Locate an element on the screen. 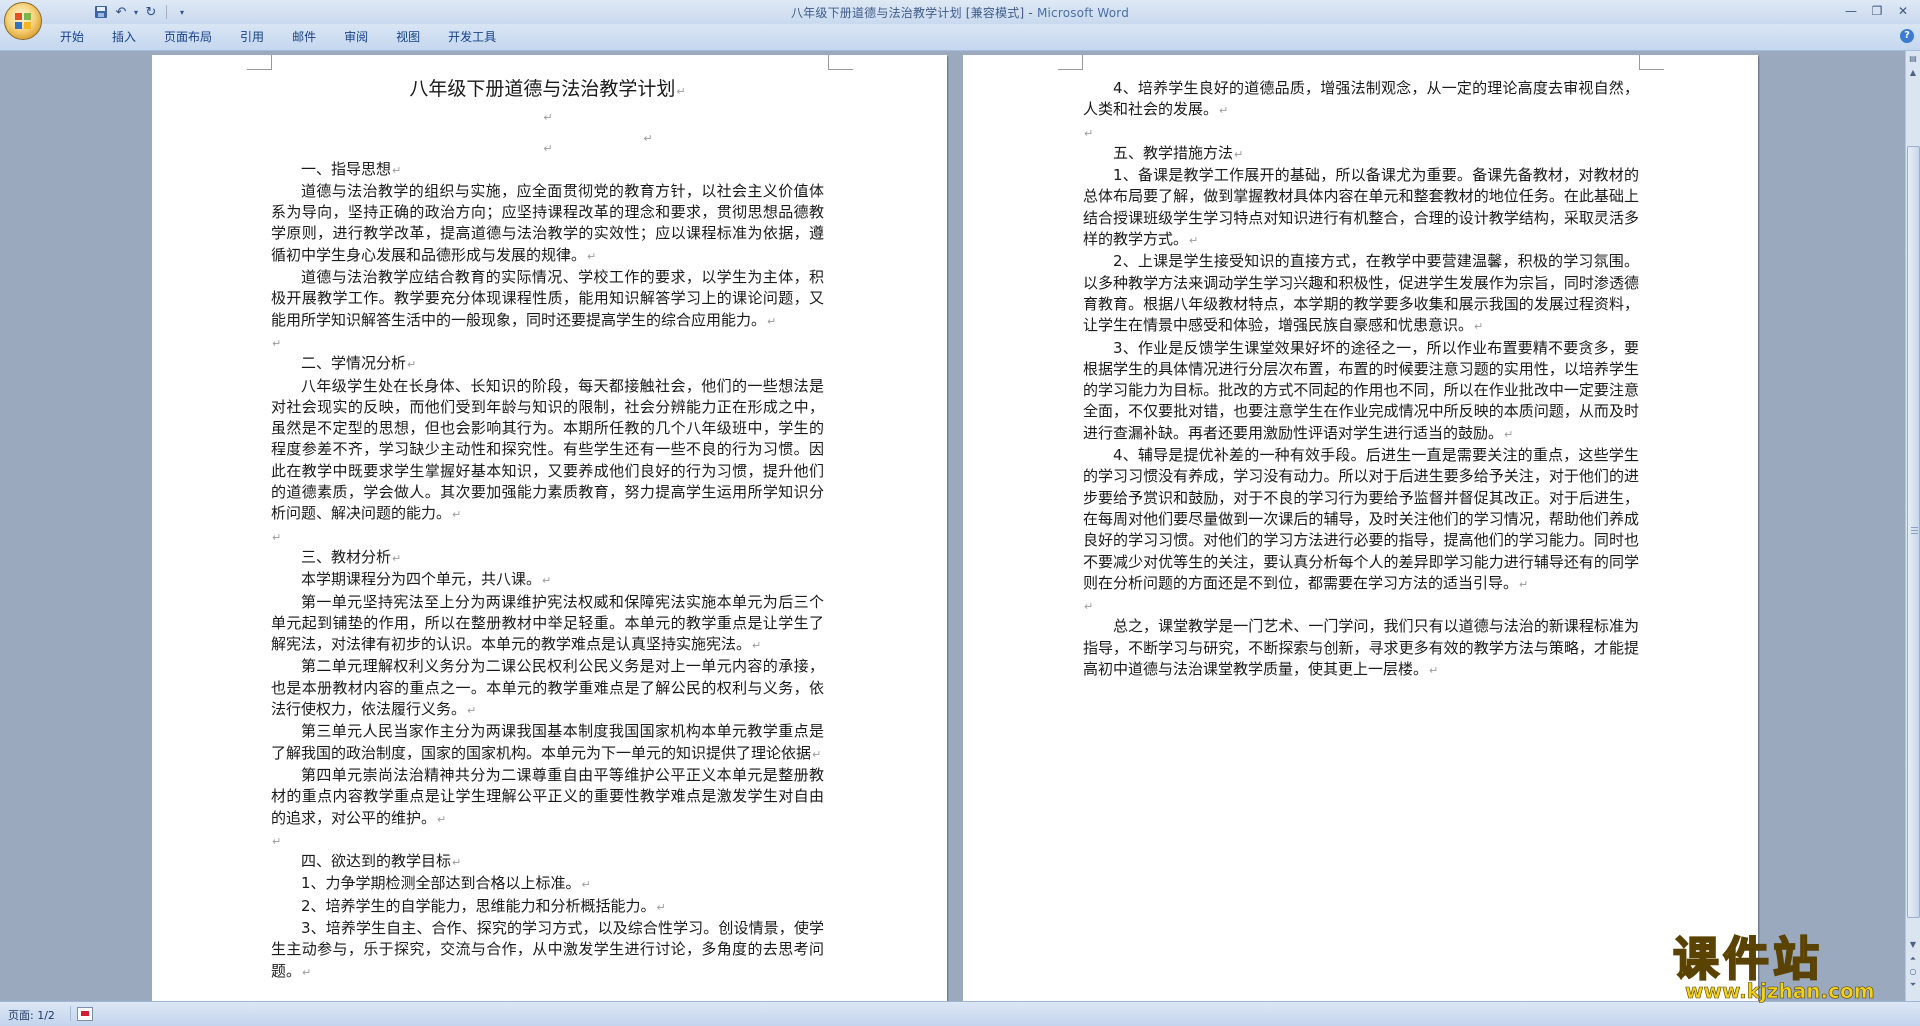 The image size is (1920, 1026). macro-record-icon is located at coordinates (85, 1014).